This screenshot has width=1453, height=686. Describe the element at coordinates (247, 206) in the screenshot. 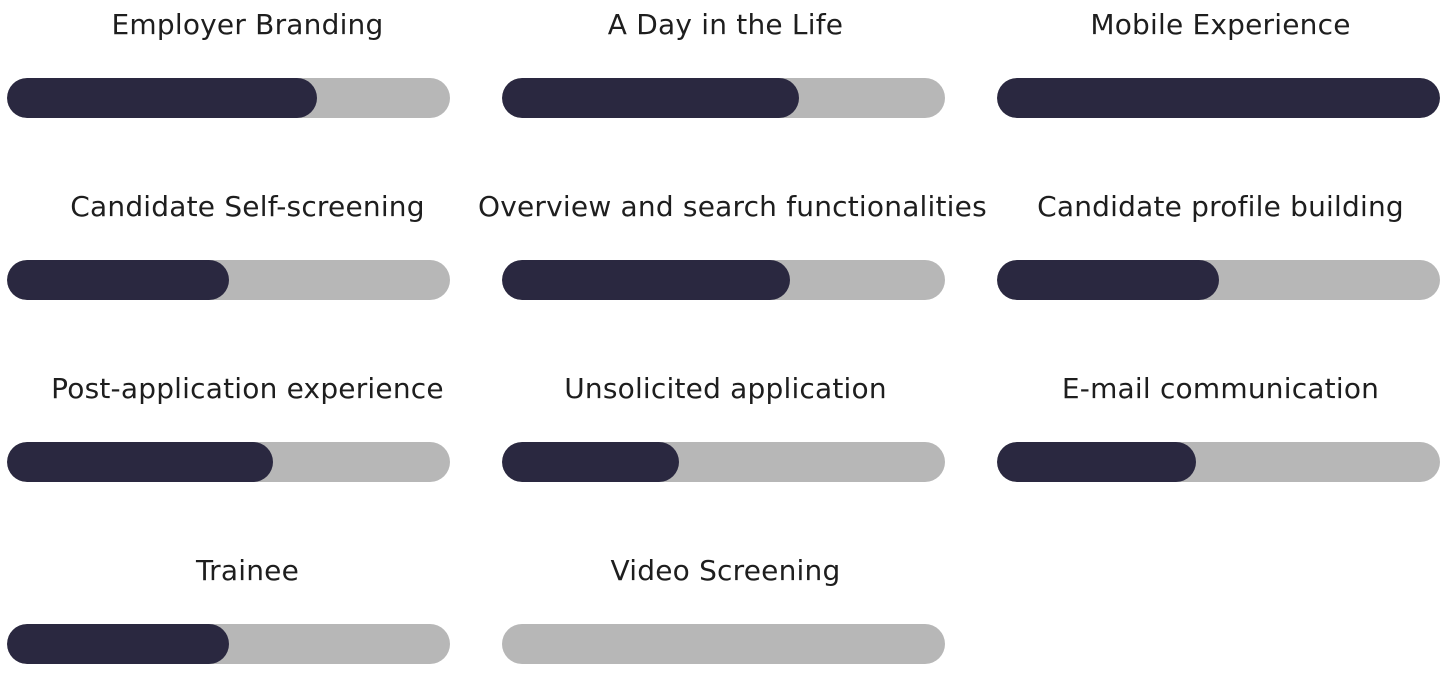

I see `skill-label: Candidate Self-screening` at that location.